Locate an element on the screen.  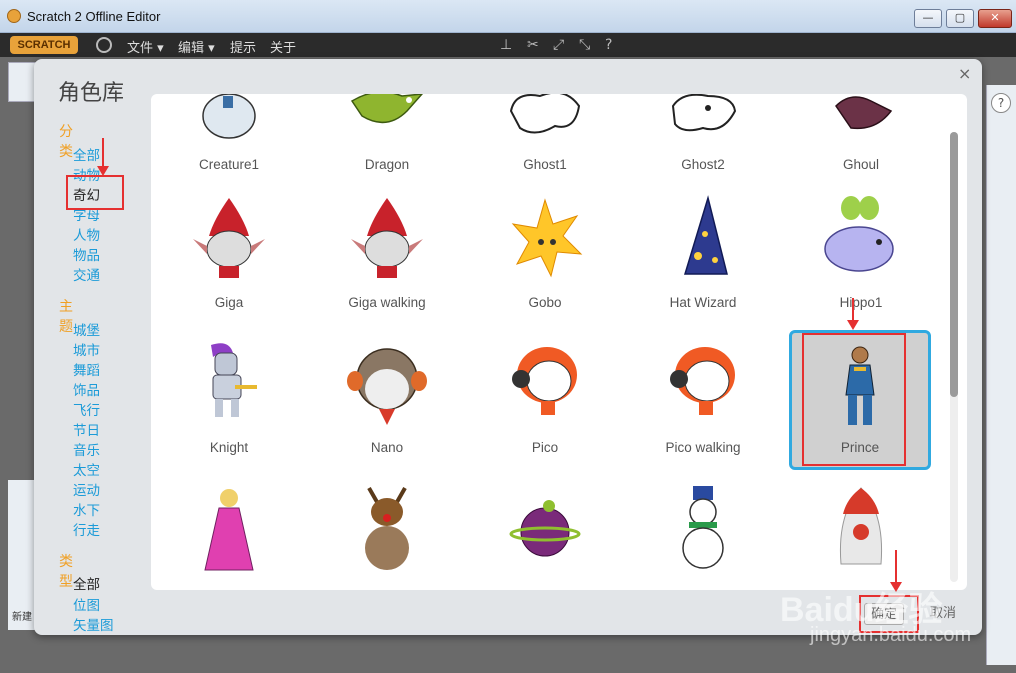
highlight-arrow-fantasy is located at coordinates (103, 157).